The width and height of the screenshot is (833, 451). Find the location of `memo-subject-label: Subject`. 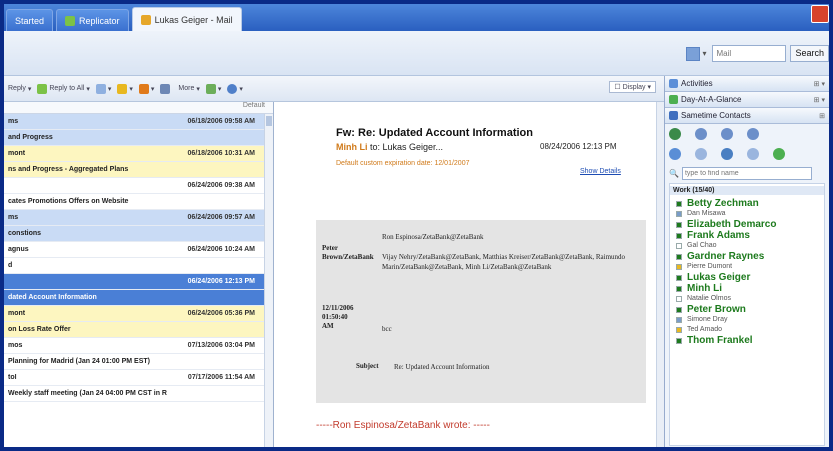

memo-subject-label: Subject is located at coordinates (367, 366).